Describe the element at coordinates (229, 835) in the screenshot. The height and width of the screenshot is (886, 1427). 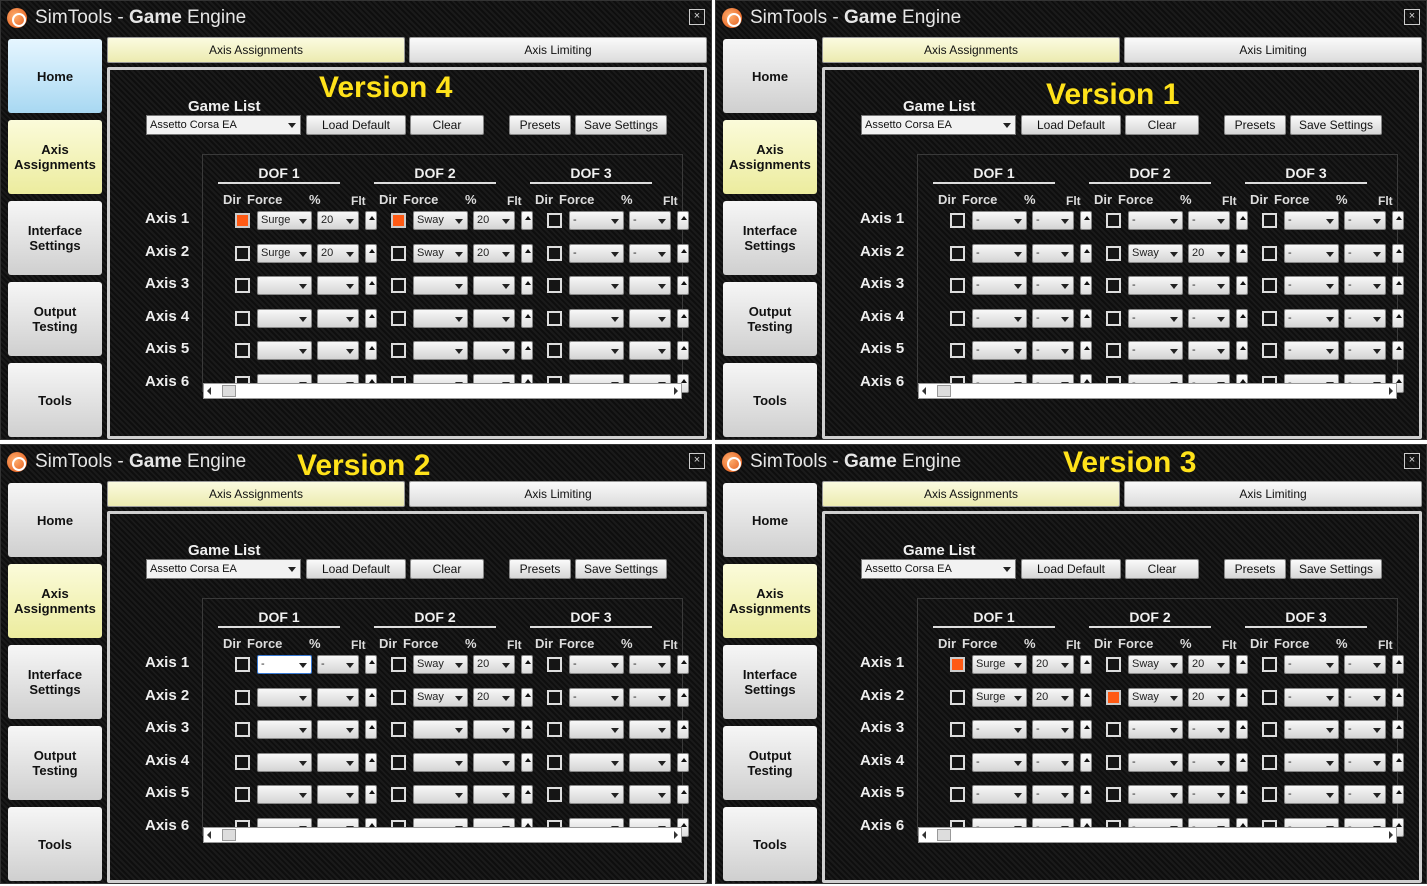
I see `scroll-thumb` at that location.